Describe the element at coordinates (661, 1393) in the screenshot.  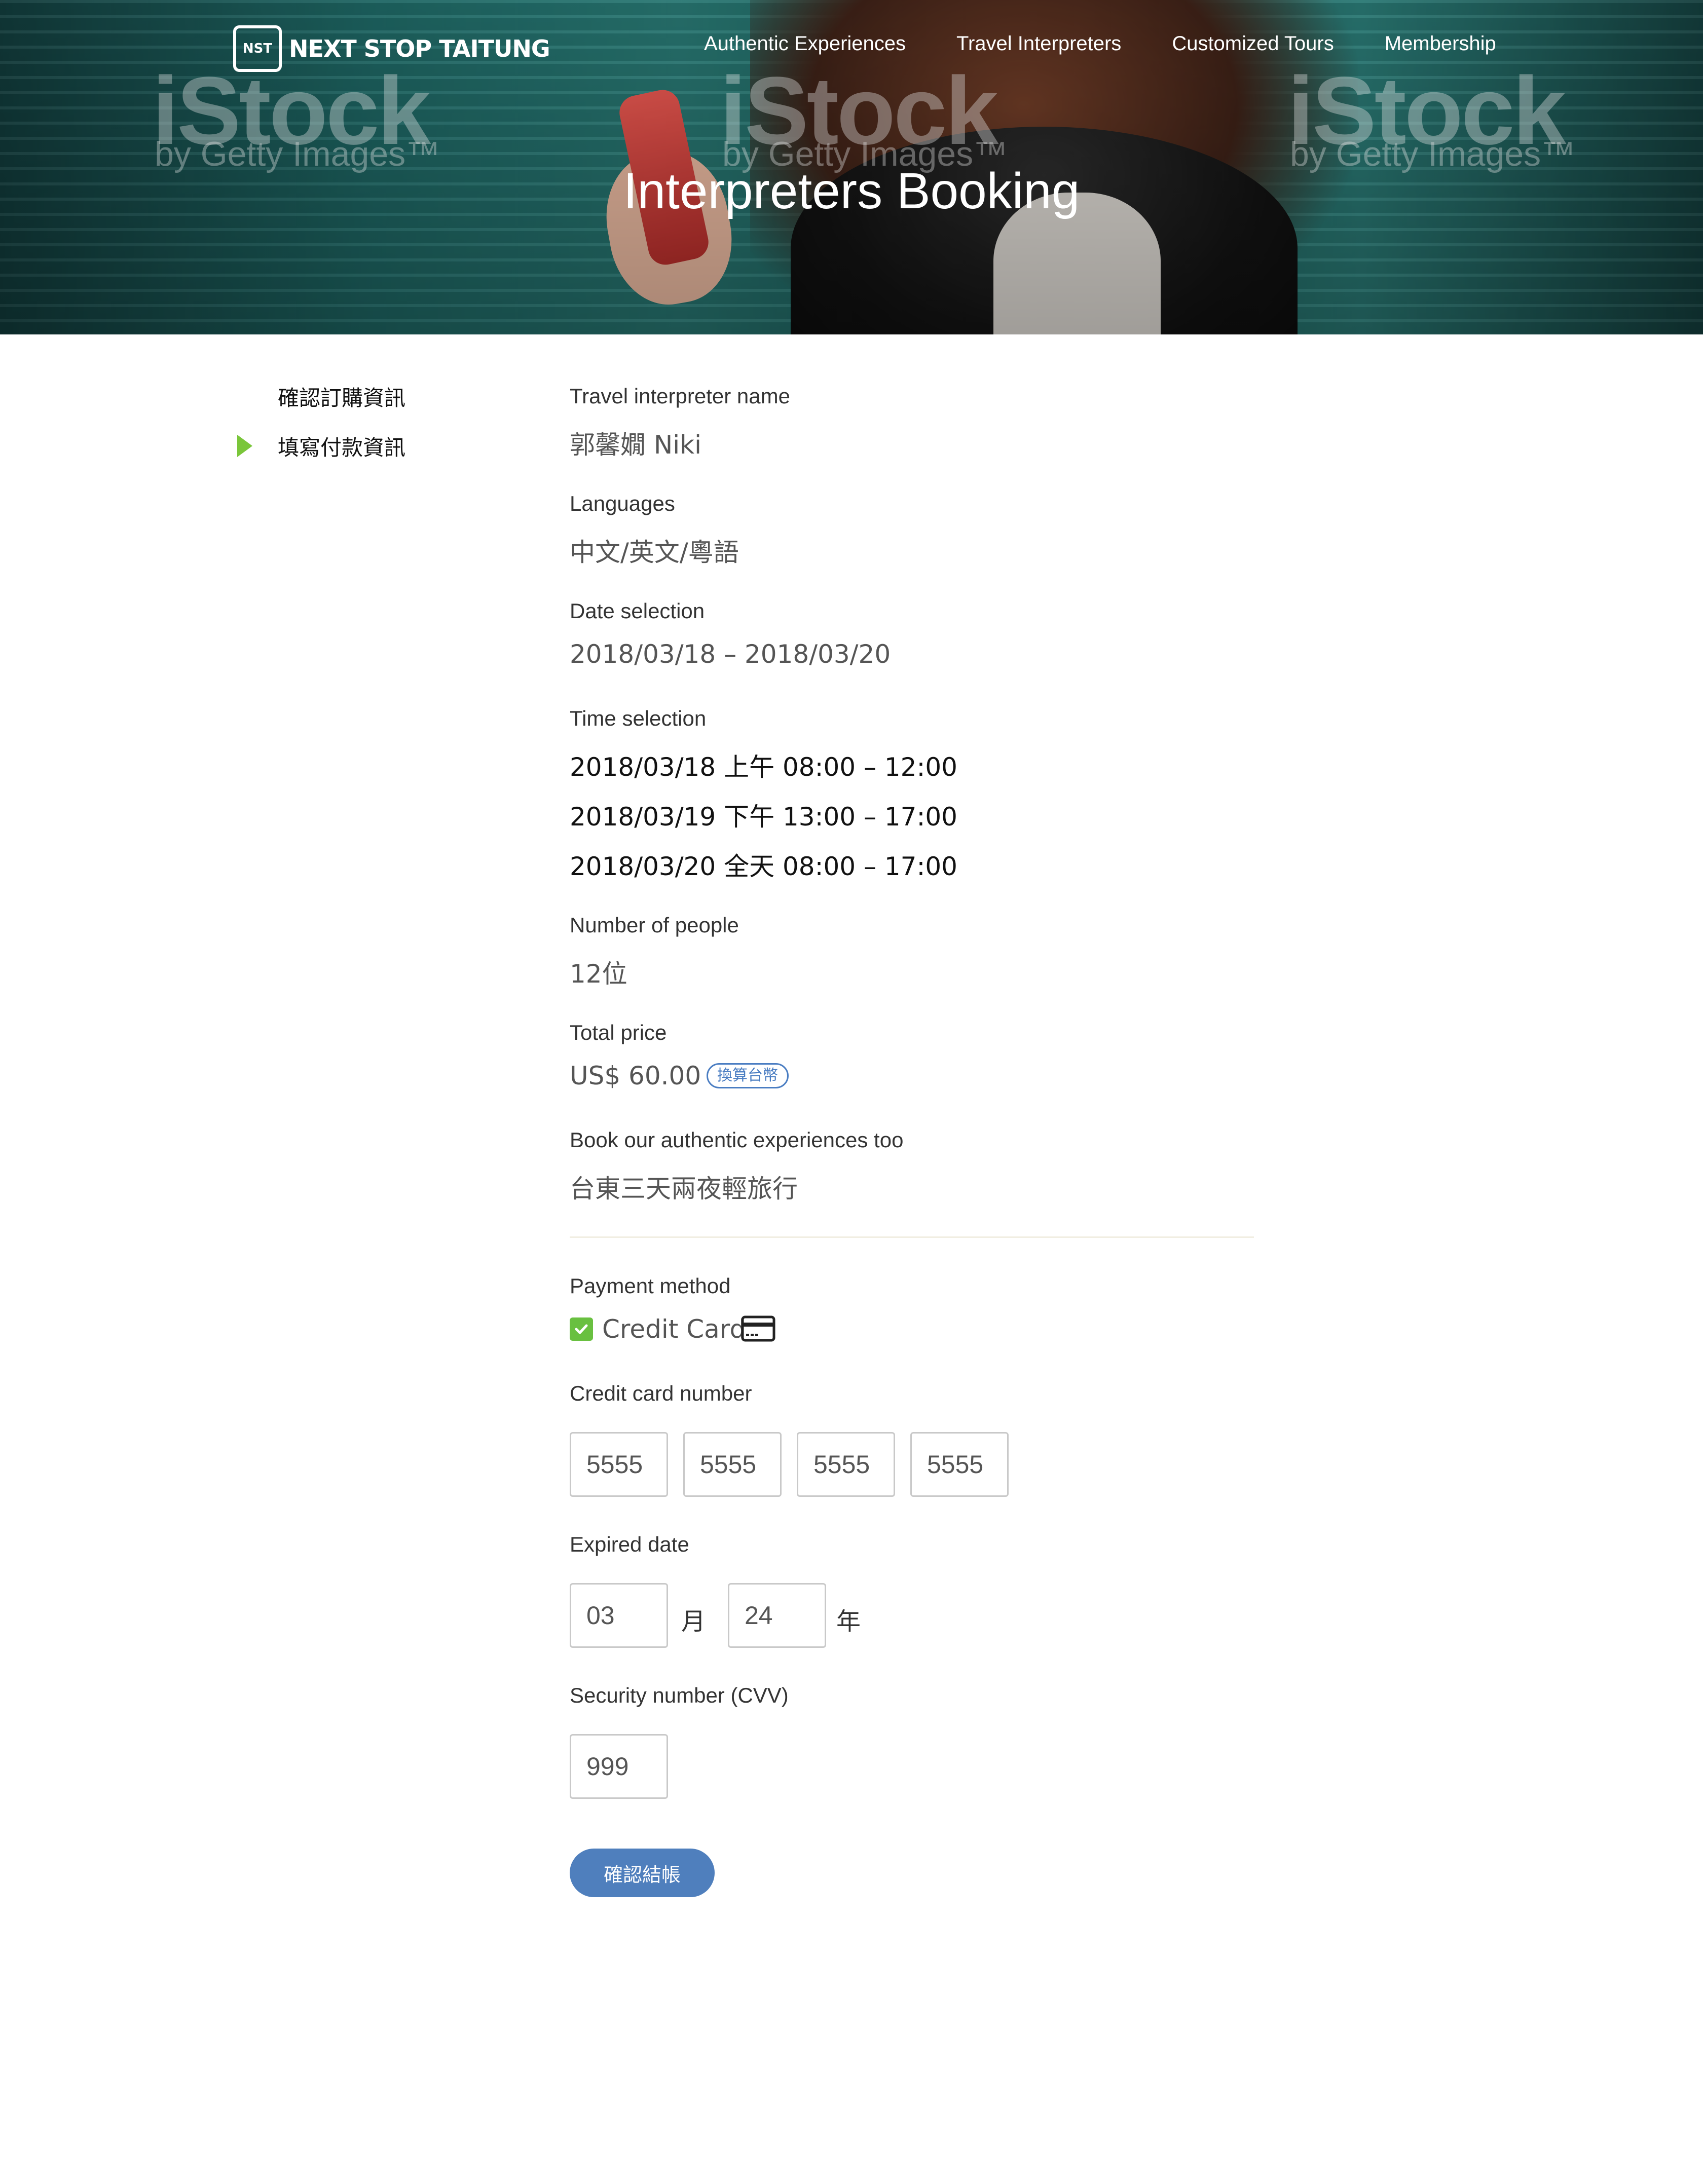
I see `card-number-label: Credit card number` at that location.